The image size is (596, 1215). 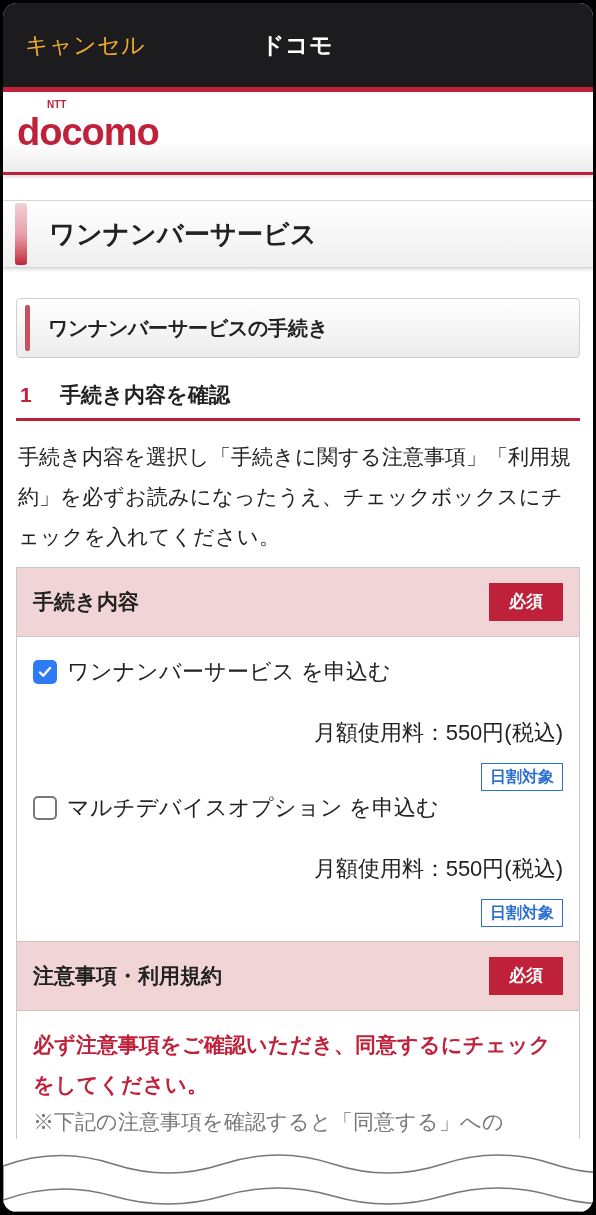 I want to click on option-checkbox: ワンナンバーサービス を申込む, so click(x=298, y=671).